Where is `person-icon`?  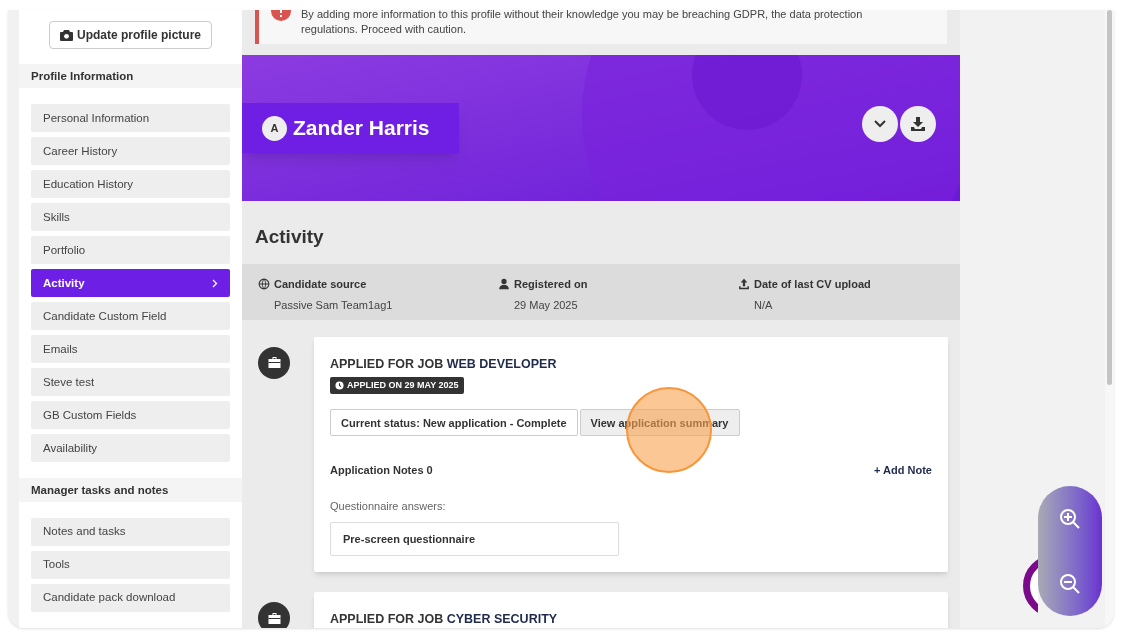
person-icon is located at coordinates (504, 283).